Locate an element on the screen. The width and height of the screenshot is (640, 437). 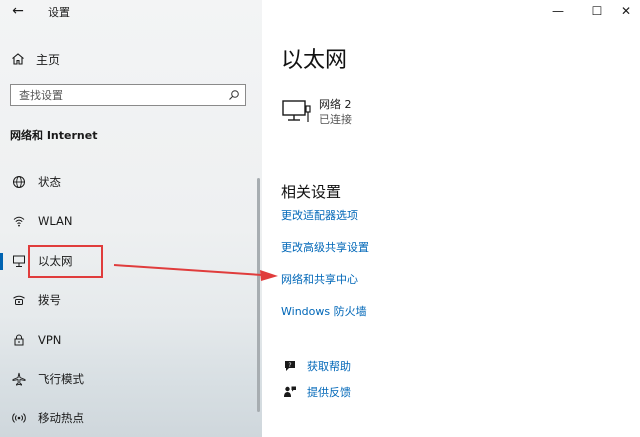
sidebar-item-vpn: VPN is located at coordinates (129, 340).